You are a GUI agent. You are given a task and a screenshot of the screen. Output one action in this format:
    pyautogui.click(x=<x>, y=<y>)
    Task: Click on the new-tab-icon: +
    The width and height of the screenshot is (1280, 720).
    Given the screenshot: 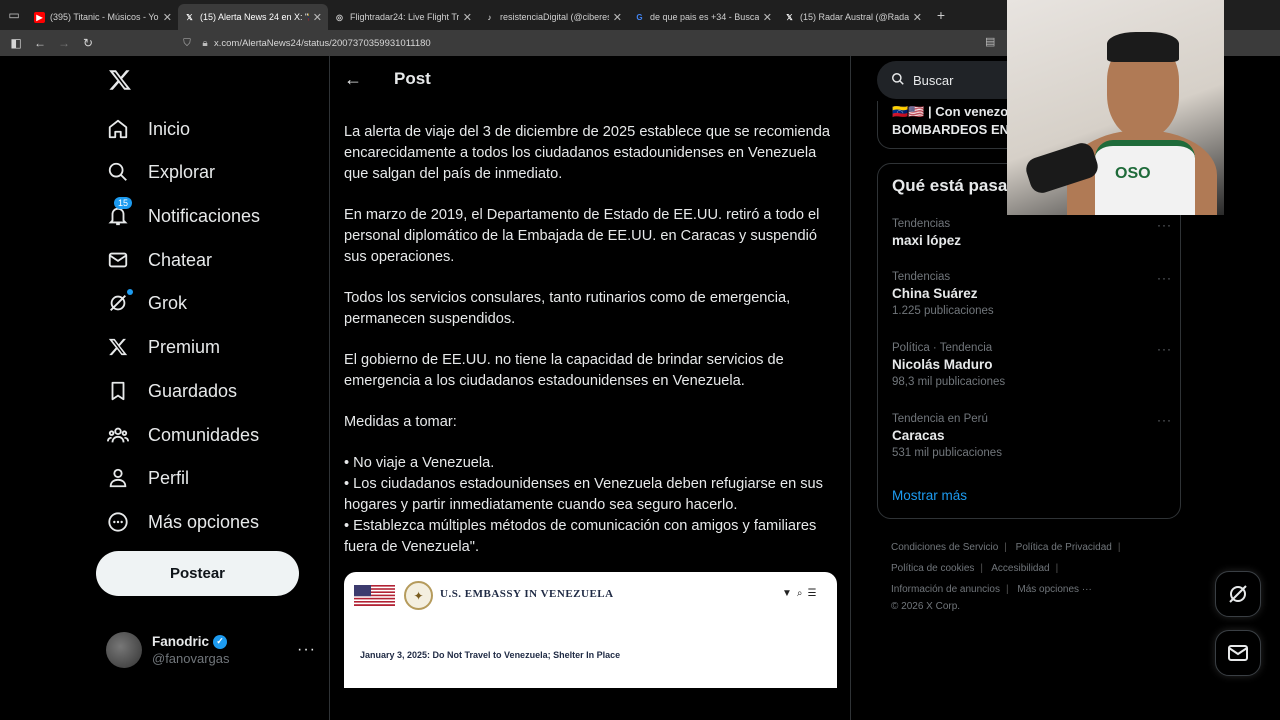 What is the action you would take?
    pyautogui.click(x=941, y=15)
    